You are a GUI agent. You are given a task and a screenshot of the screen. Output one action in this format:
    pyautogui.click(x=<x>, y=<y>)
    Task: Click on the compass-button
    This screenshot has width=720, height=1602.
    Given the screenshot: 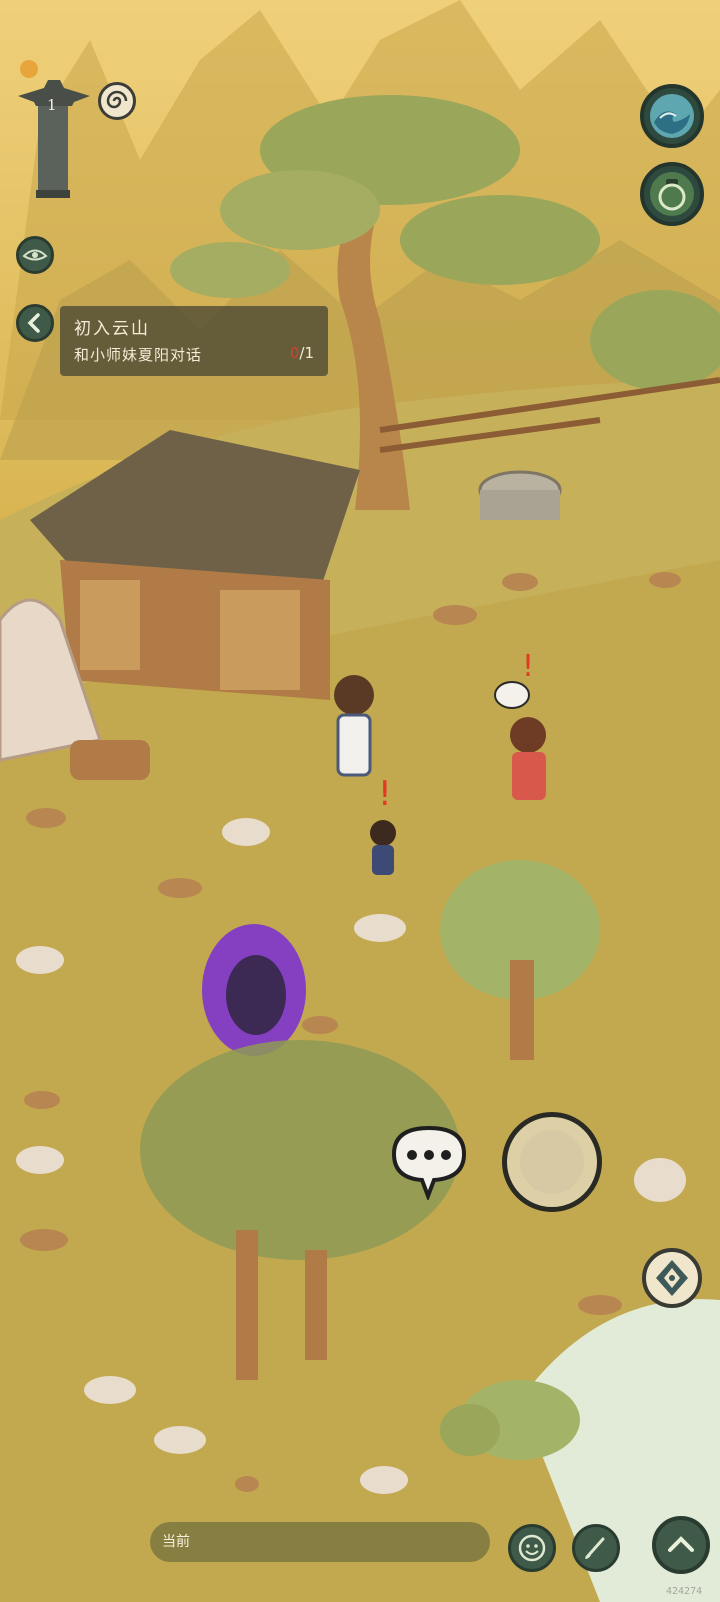 What is the action you would take?
    pyautogui.click(x=672, y=1278)
    